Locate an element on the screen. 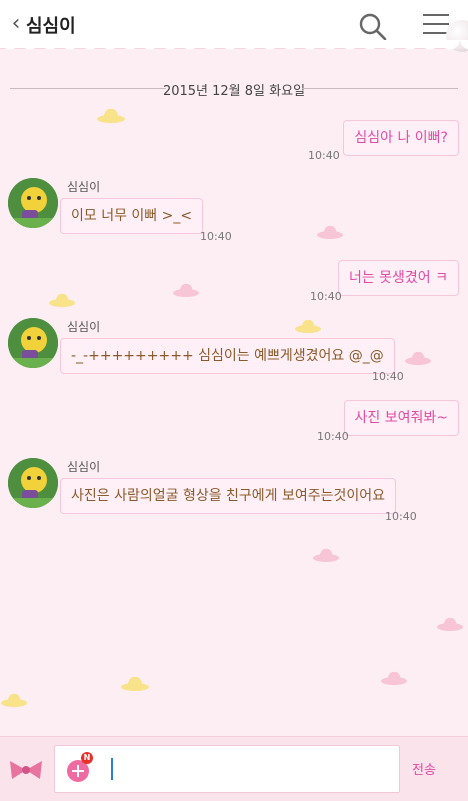  date-divider: 2015년 12월 8일 화요일 is located at coordinates (234, 88).